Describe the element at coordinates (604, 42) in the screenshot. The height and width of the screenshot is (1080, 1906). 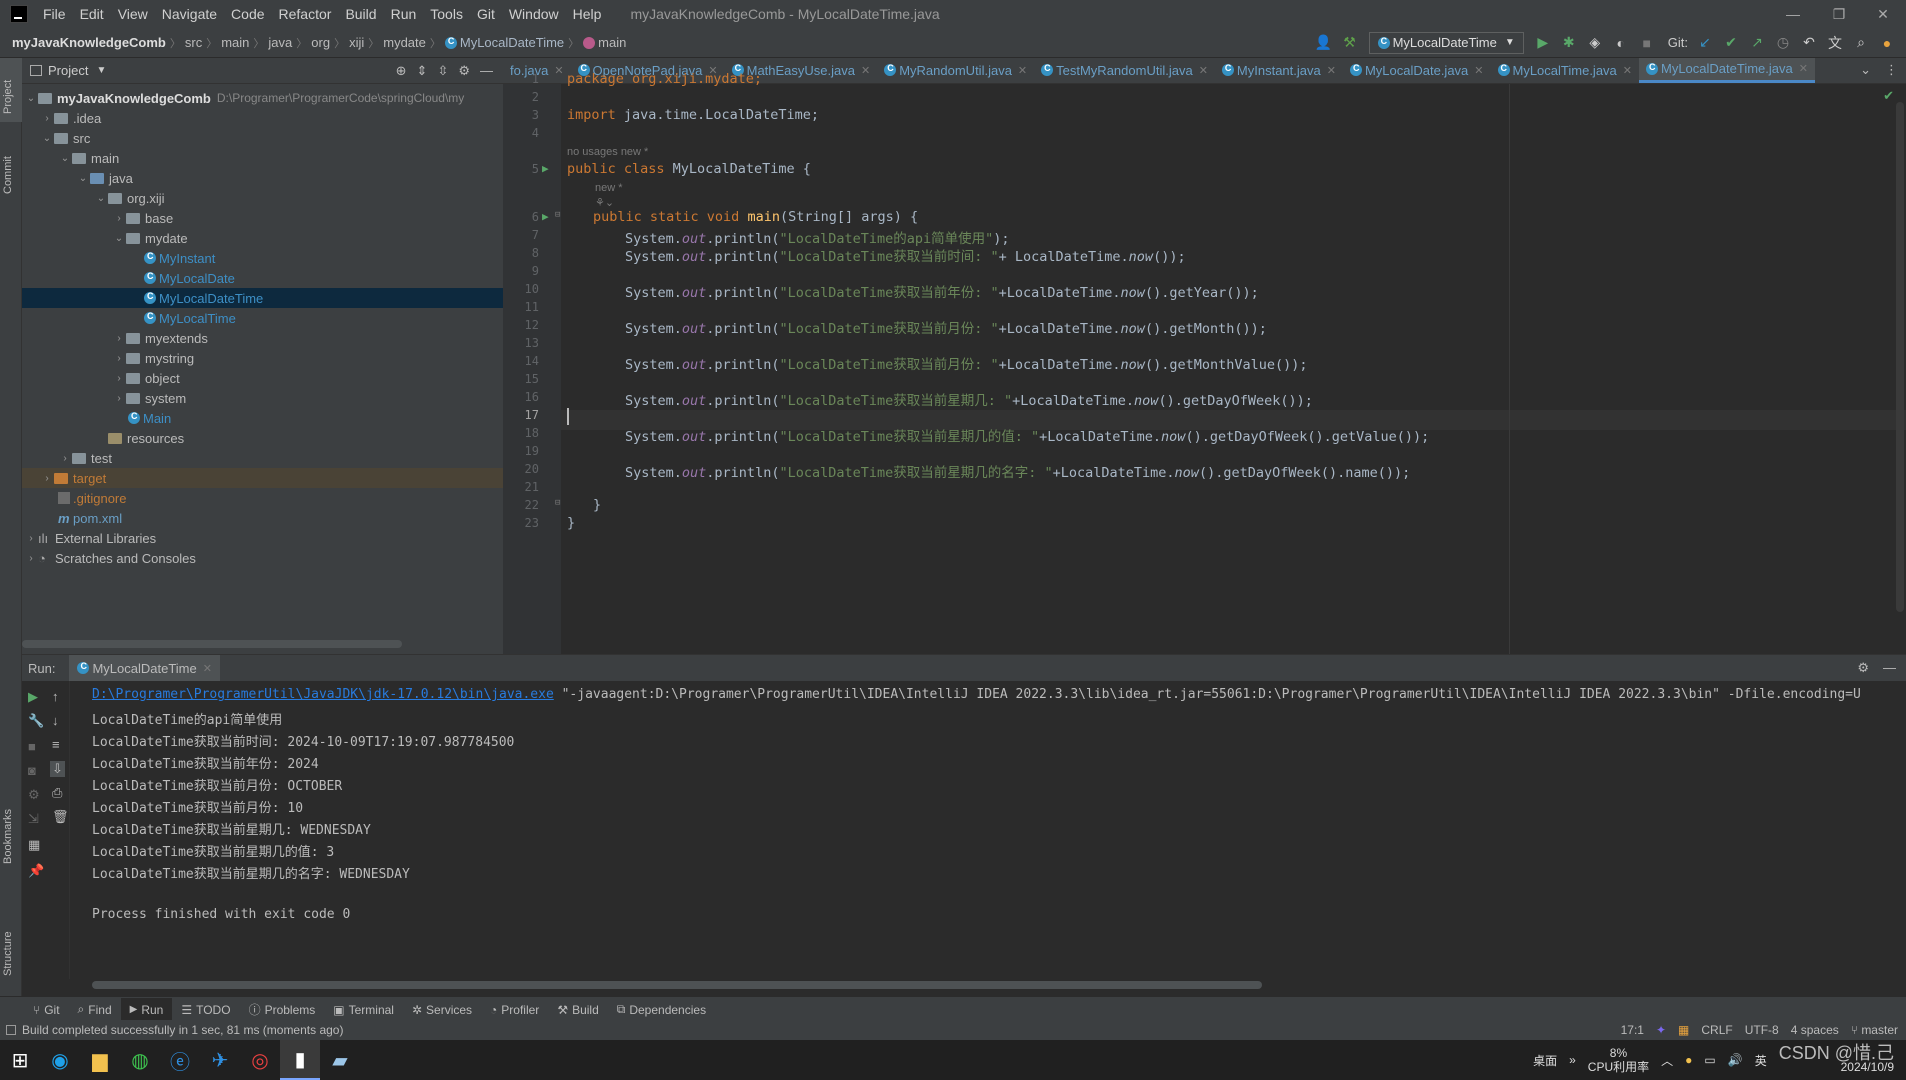
I see `breadcrumb-method: main` at that location.